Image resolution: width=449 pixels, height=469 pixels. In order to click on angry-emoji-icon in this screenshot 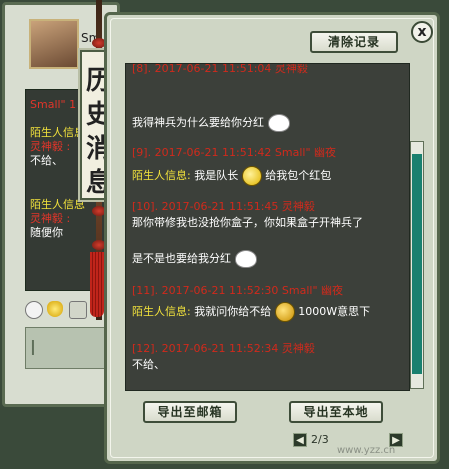, I will do `click(284, 312)`.